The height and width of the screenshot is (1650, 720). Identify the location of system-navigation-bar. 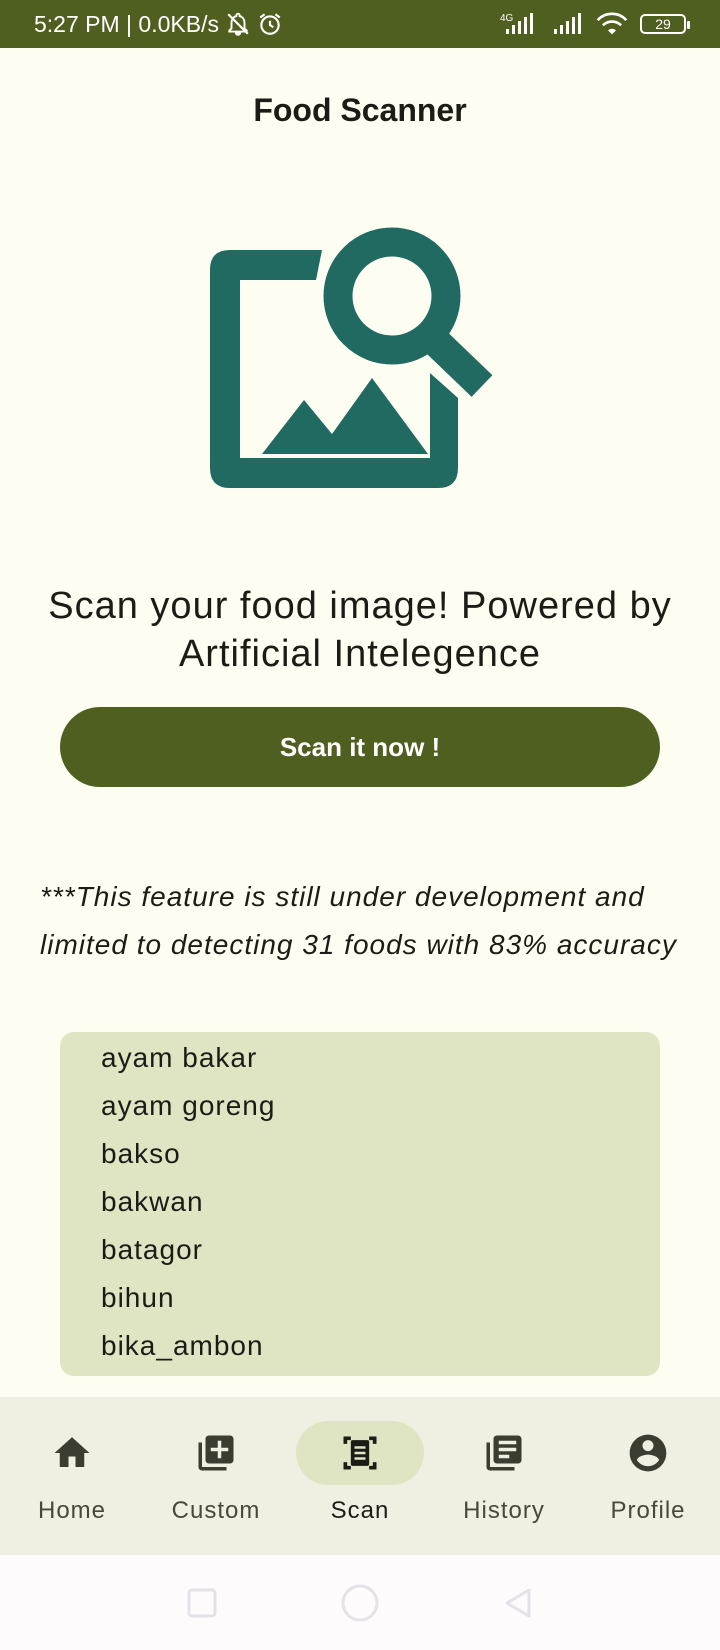
(360, 1602).